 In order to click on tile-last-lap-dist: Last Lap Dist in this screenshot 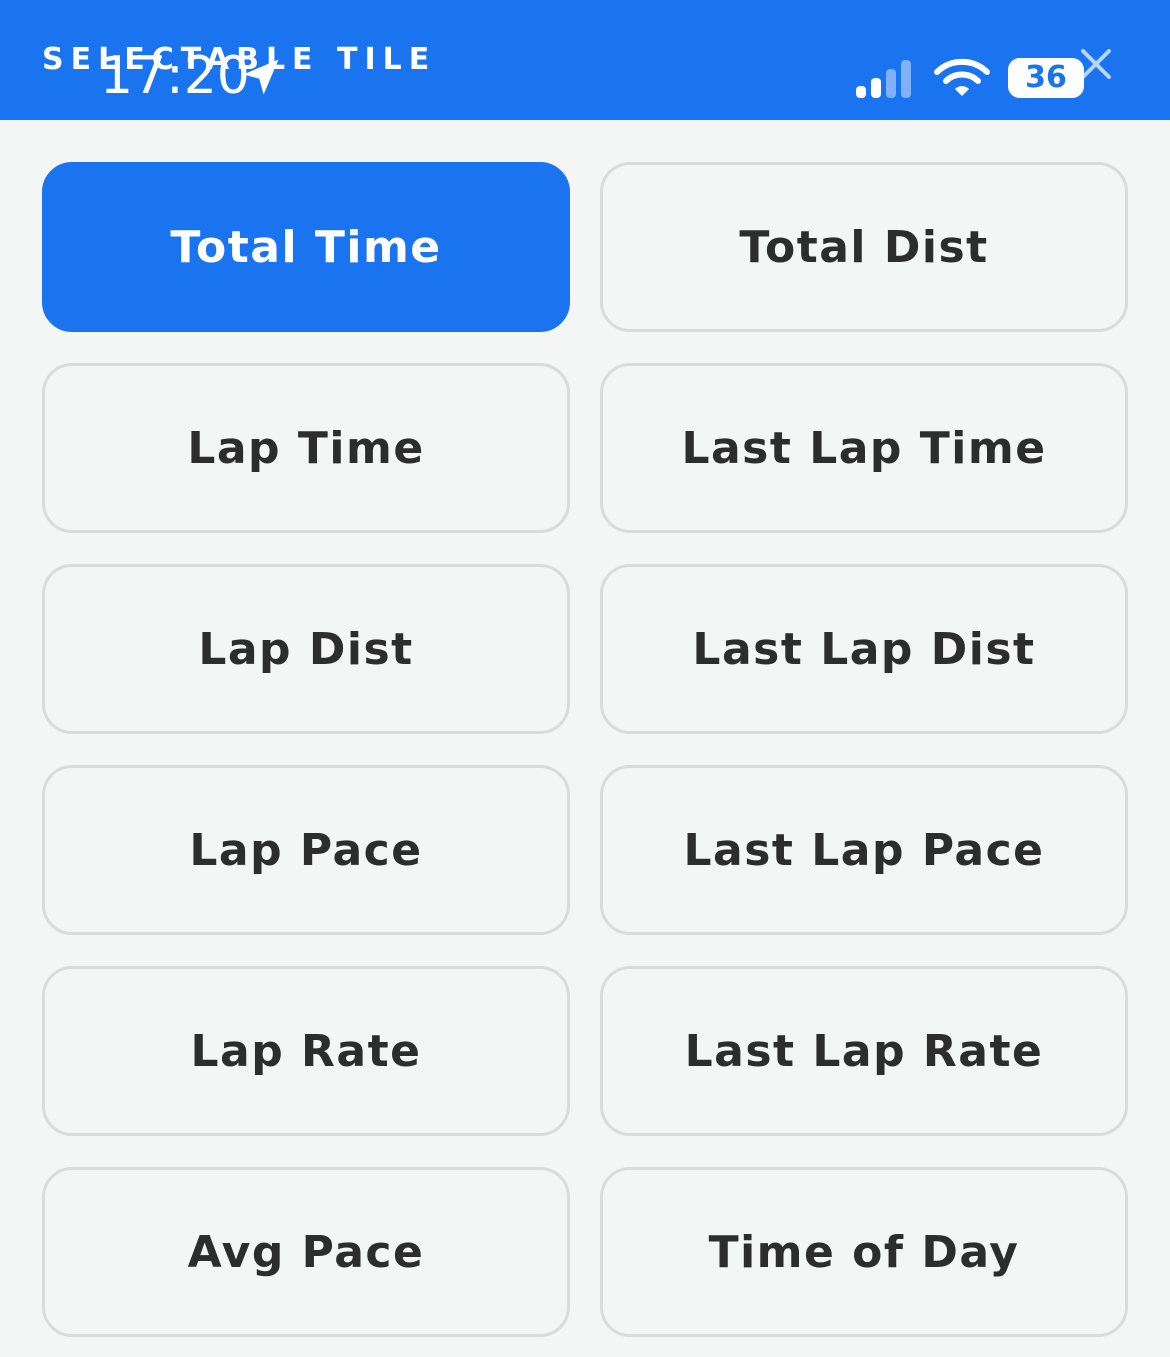, I will do `click(864, 649)`.